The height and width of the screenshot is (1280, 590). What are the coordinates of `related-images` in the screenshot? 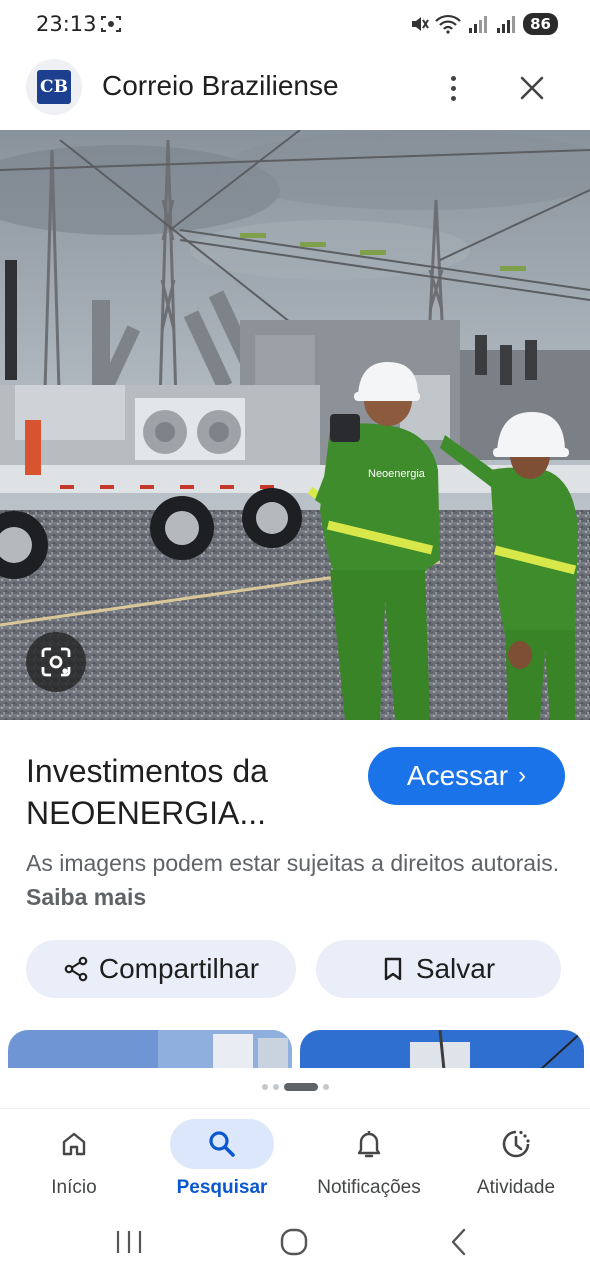 It's located at (295, 1049).